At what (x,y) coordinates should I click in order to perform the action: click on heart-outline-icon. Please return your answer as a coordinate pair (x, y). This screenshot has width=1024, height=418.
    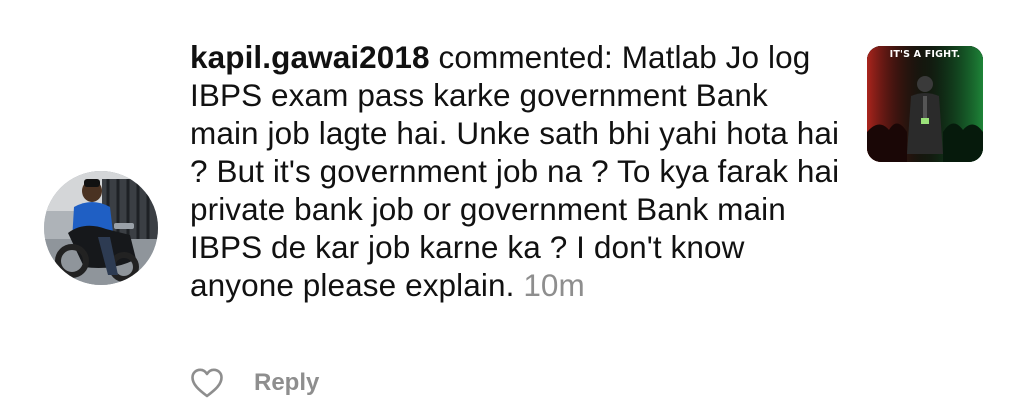
    Looking at the image, I should click on (207, 383).